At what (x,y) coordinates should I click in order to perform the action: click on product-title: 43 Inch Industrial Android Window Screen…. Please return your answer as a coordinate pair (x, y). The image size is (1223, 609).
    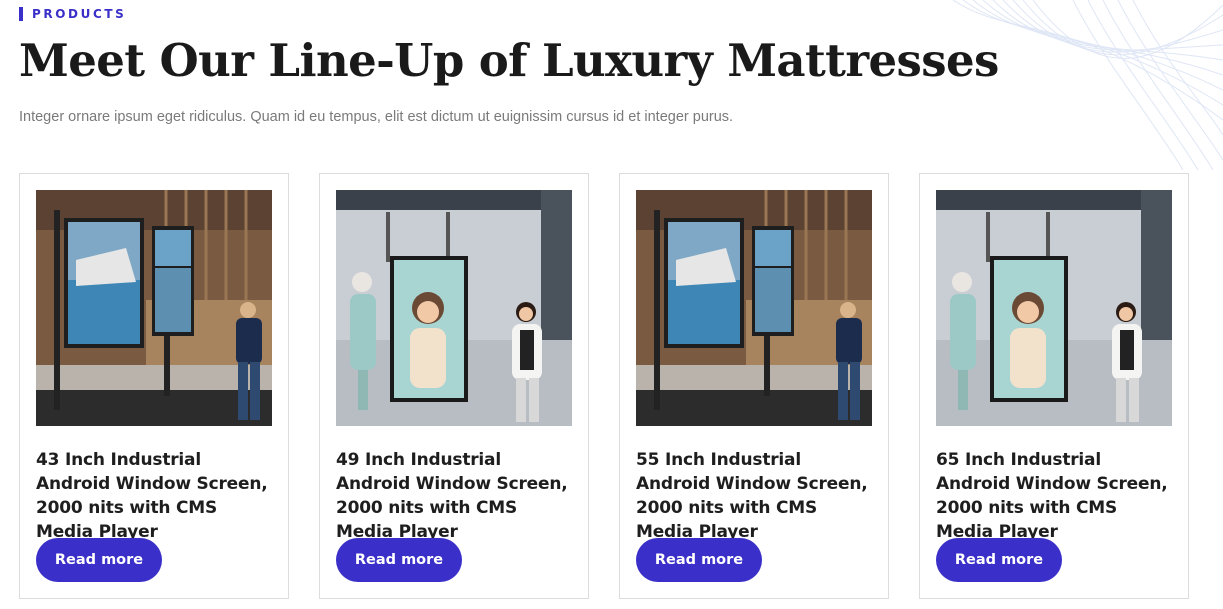
    Looking at the image, I should click on (152, 496).